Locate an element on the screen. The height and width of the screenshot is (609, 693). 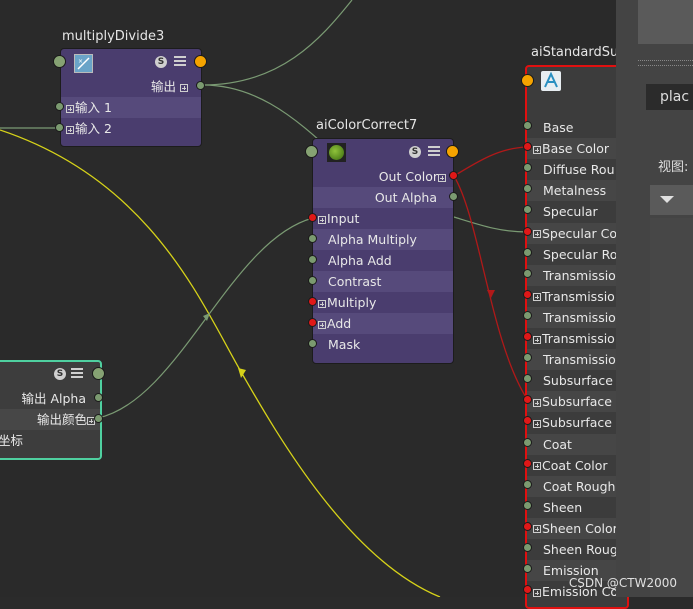
contrast-port is located at coordinates (312, 280).